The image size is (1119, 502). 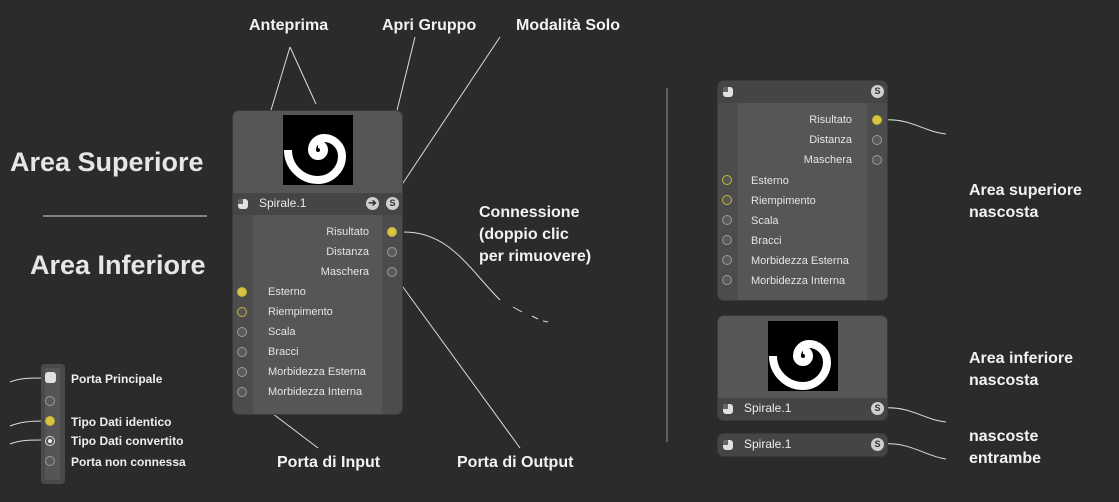 What do you see at coordinates (1004, 212) in the screenshot?
I see `callout-asn-line2: nascosta` at bounding box center [1004, 212].